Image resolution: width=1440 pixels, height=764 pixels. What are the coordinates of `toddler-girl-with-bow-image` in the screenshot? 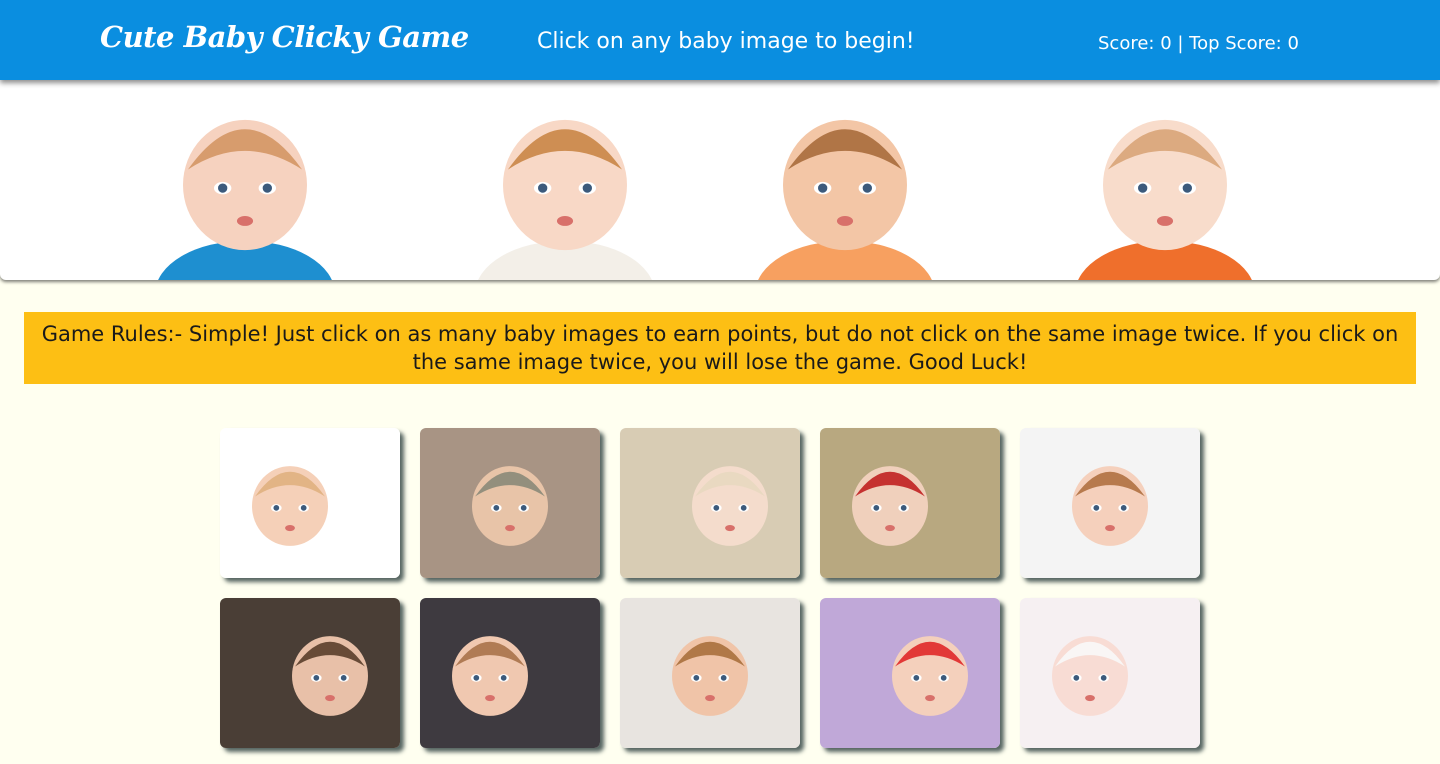 It's located at (310, 673).